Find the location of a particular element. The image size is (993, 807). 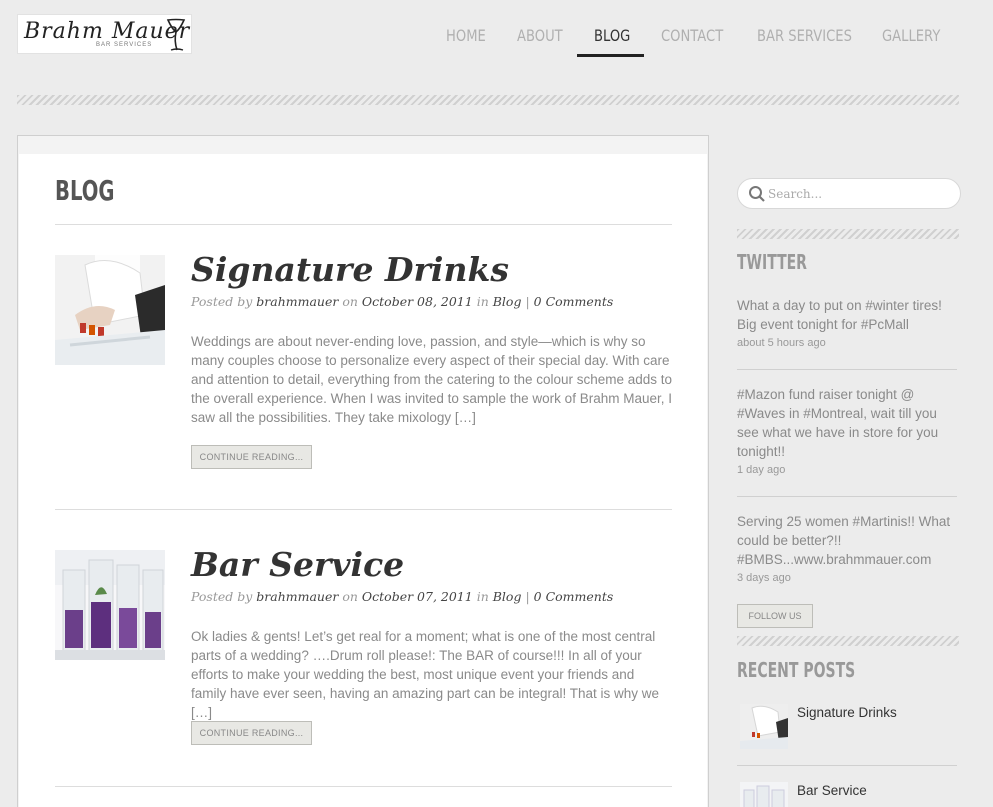

logo-subtitle: BAR SERVICES is located at coordinates (124, 45).